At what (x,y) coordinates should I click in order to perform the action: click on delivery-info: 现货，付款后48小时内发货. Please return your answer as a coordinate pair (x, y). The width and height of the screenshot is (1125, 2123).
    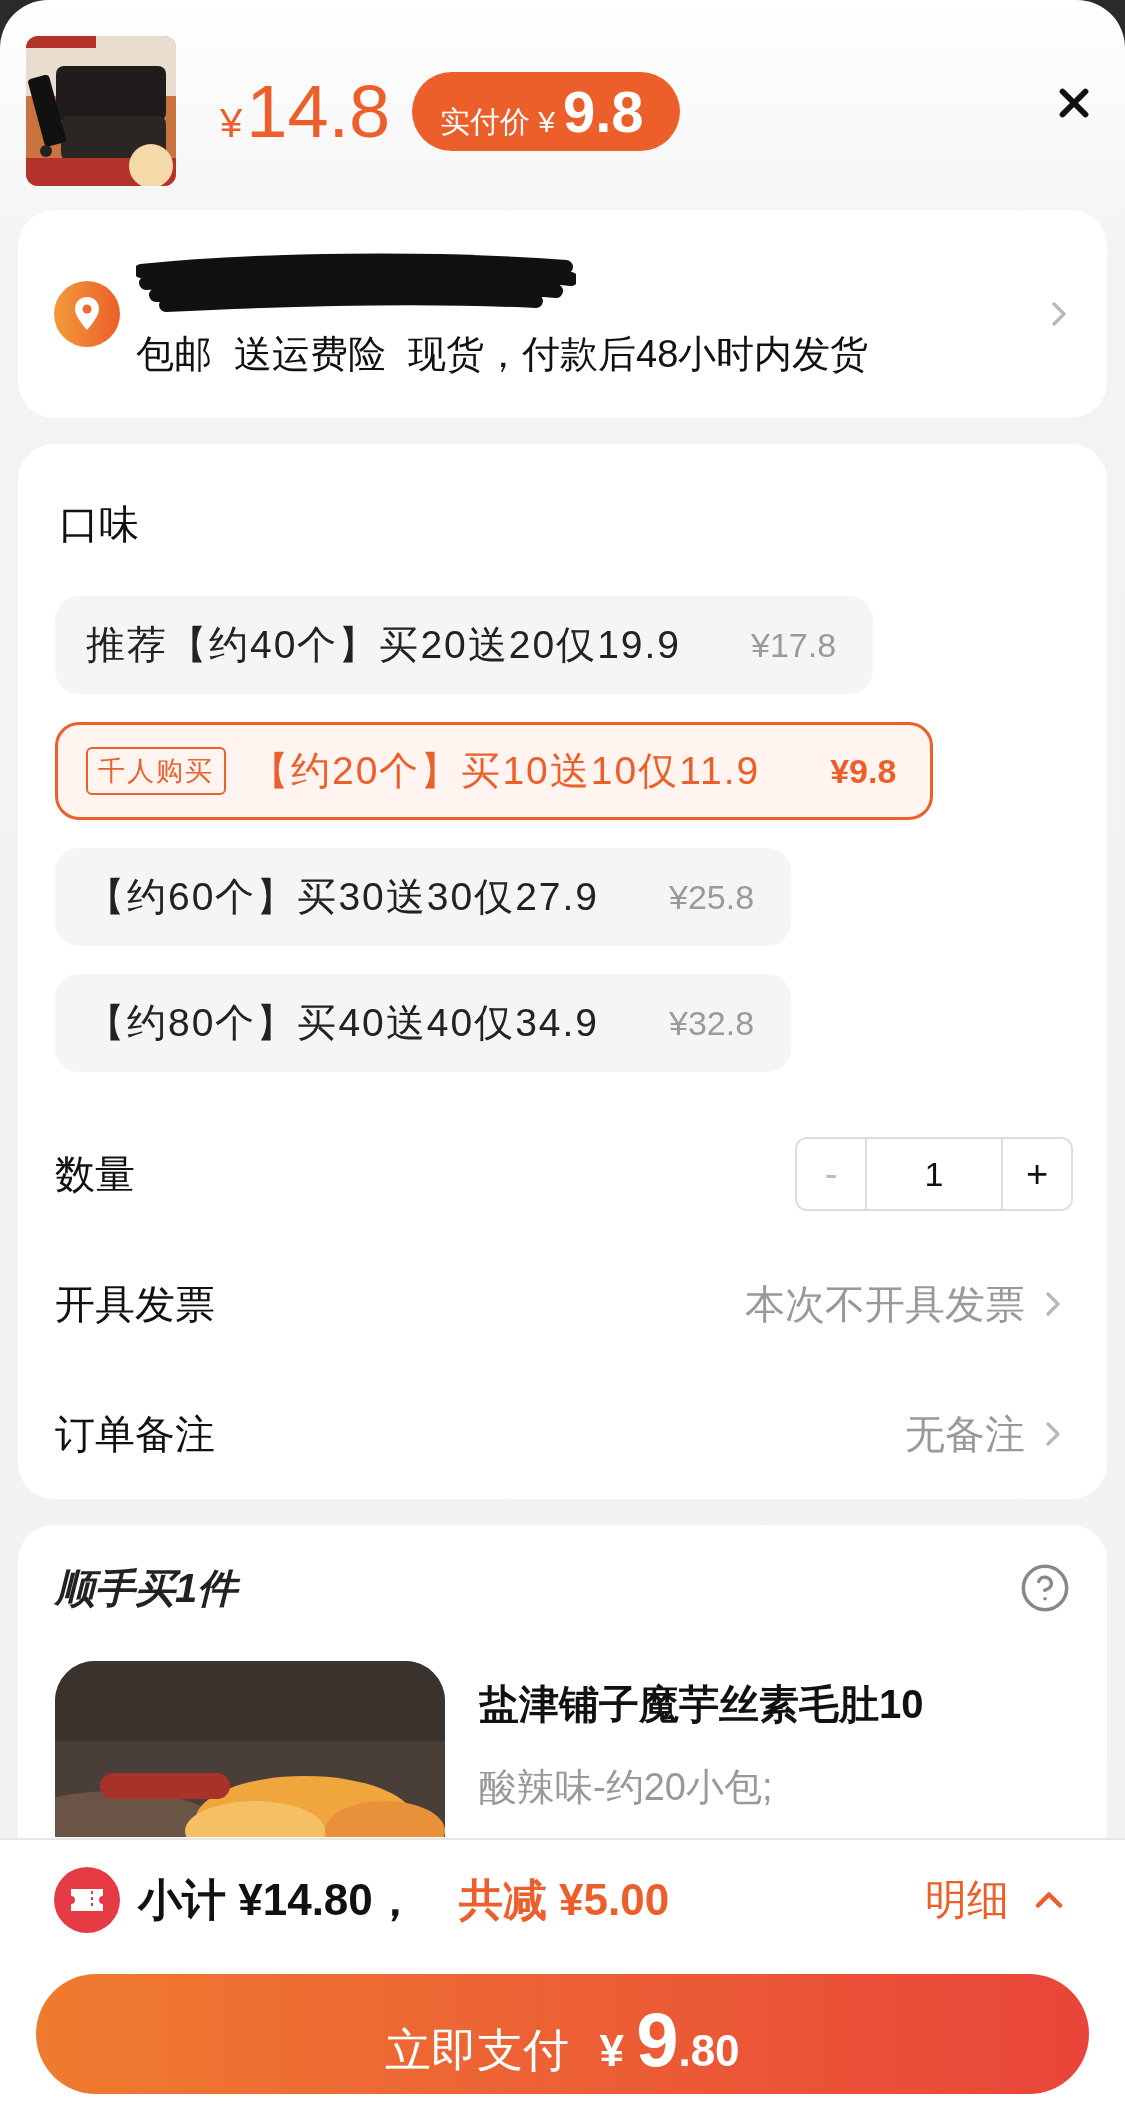
    Looking at the image, I should click on (638, 354).